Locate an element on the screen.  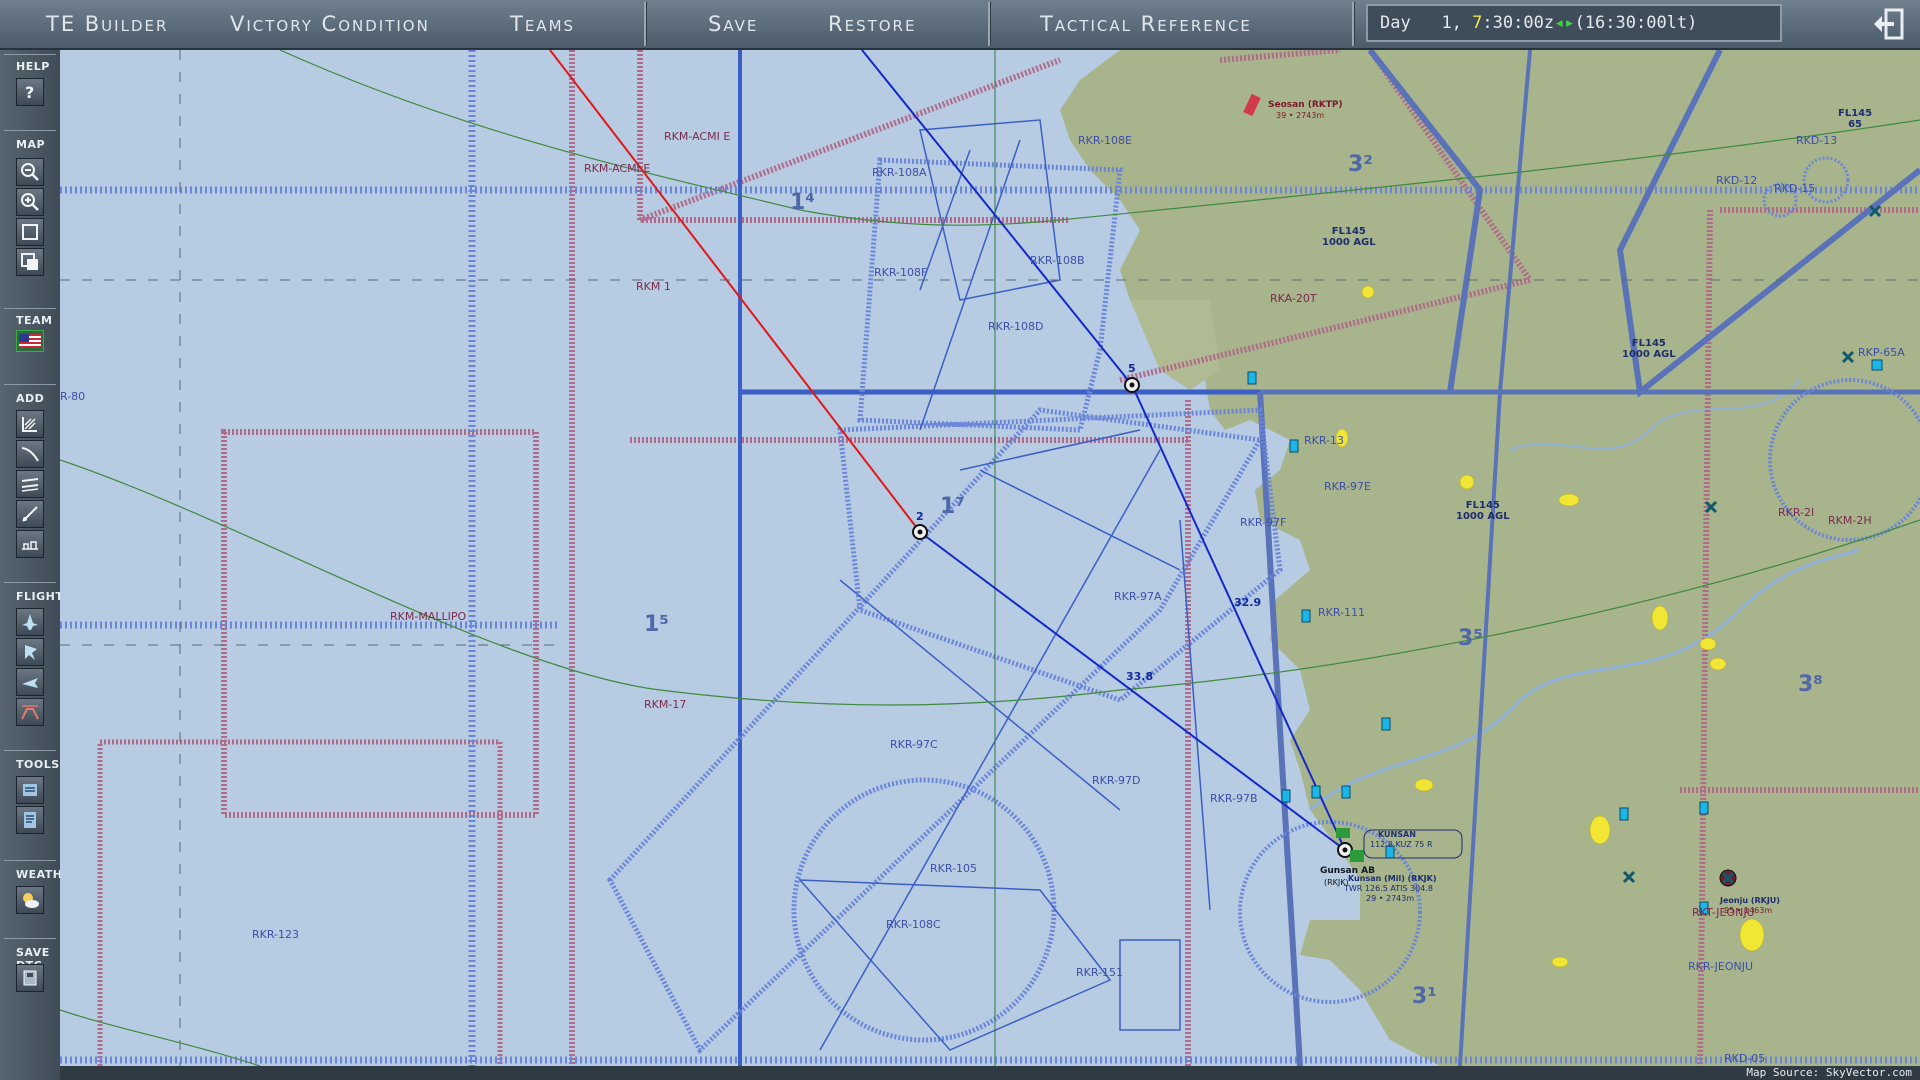
zone-label: RKM-17 is located at coordinates (665, 704).